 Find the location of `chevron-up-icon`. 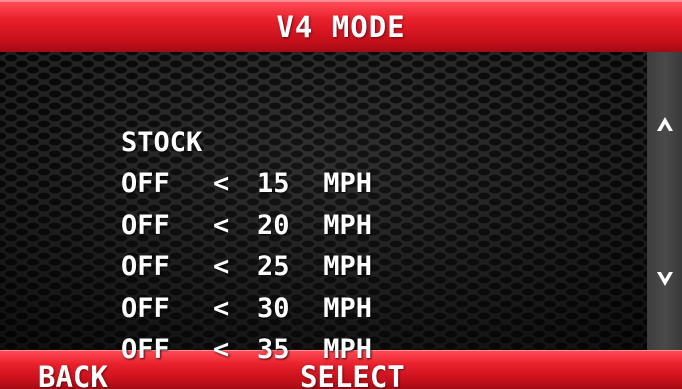

chevron-up-icon is located at coordinates (664, 124).